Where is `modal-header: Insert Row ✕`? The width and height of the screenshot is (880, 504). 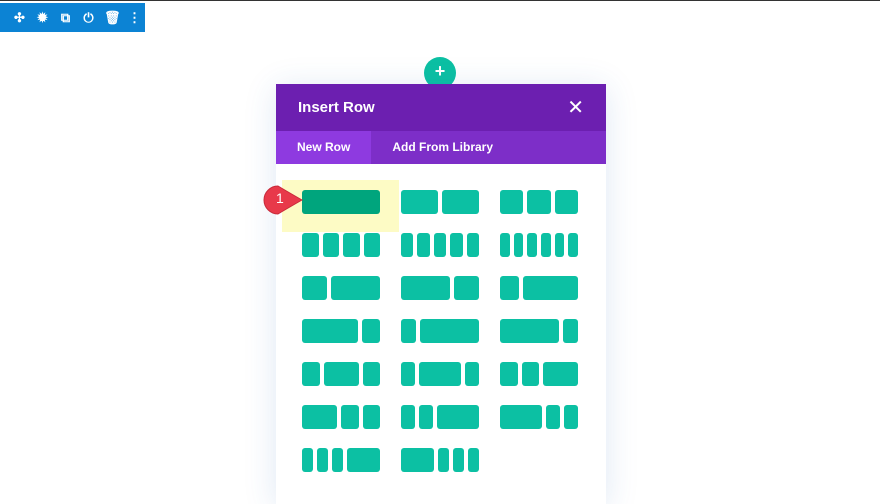
modal-header: Insert Row ✕ is located at coordinates (441, 107).